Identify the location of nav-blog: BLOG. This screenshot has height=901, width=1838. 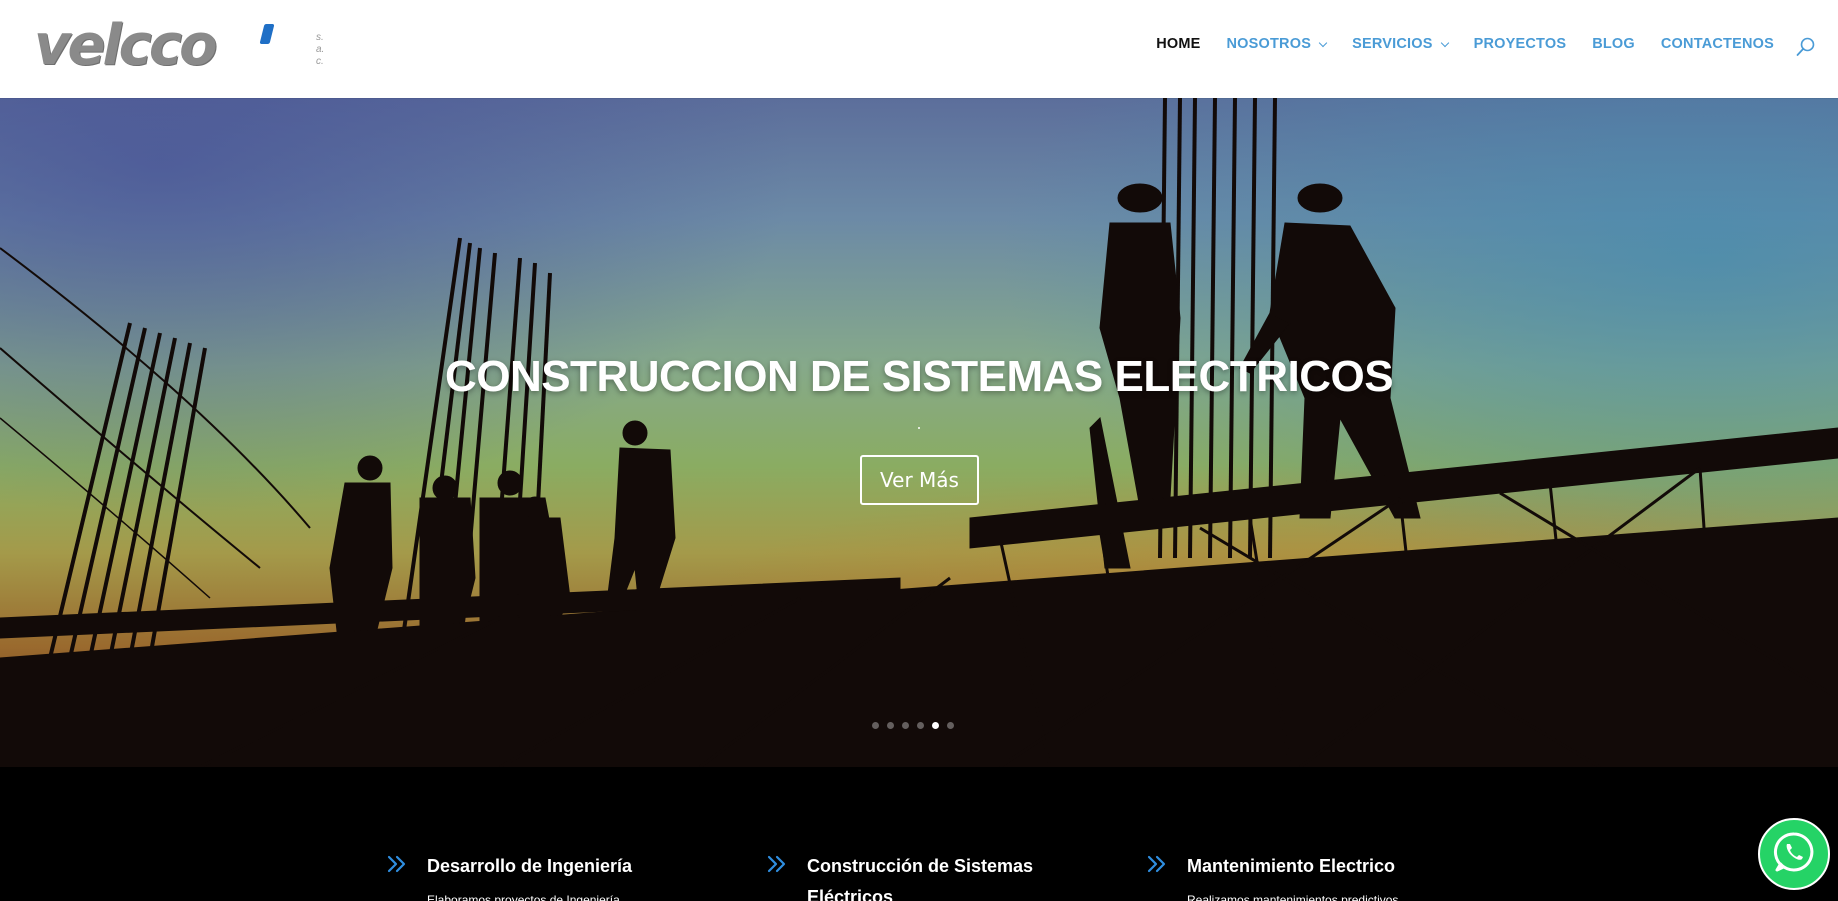
(1613, 44).